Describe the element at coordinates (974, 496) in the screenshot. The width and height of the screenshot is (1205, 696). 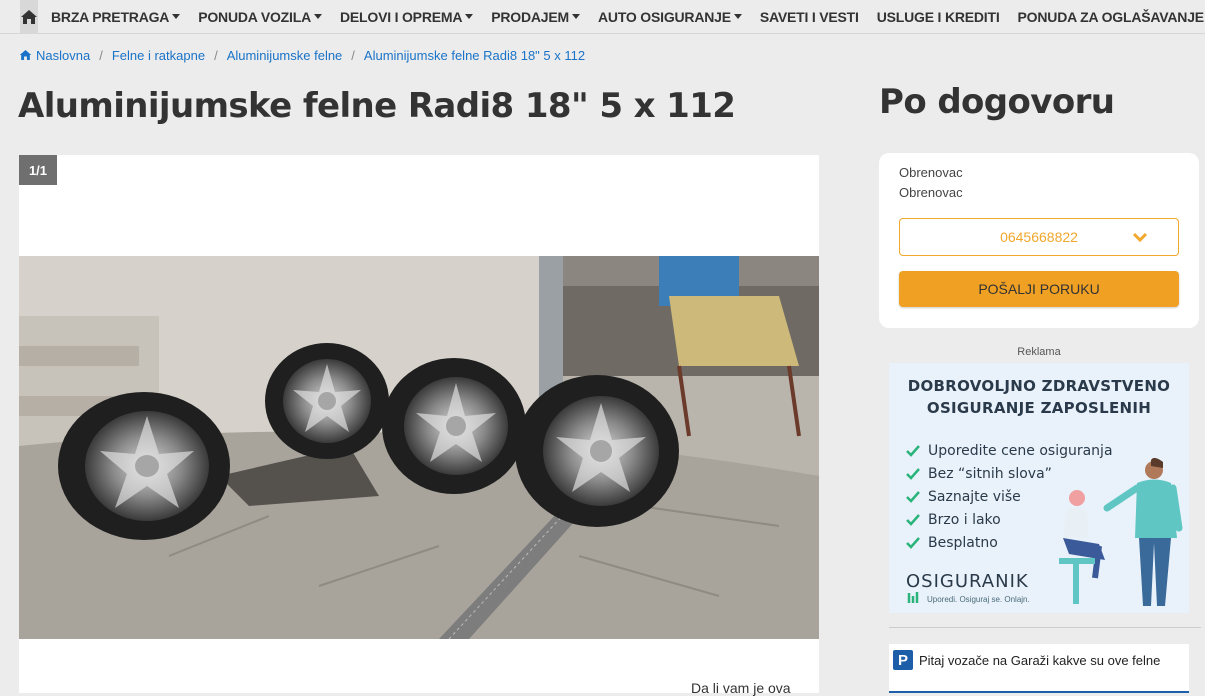
I see `ad-bullet-text: Saznajte više` at that location.